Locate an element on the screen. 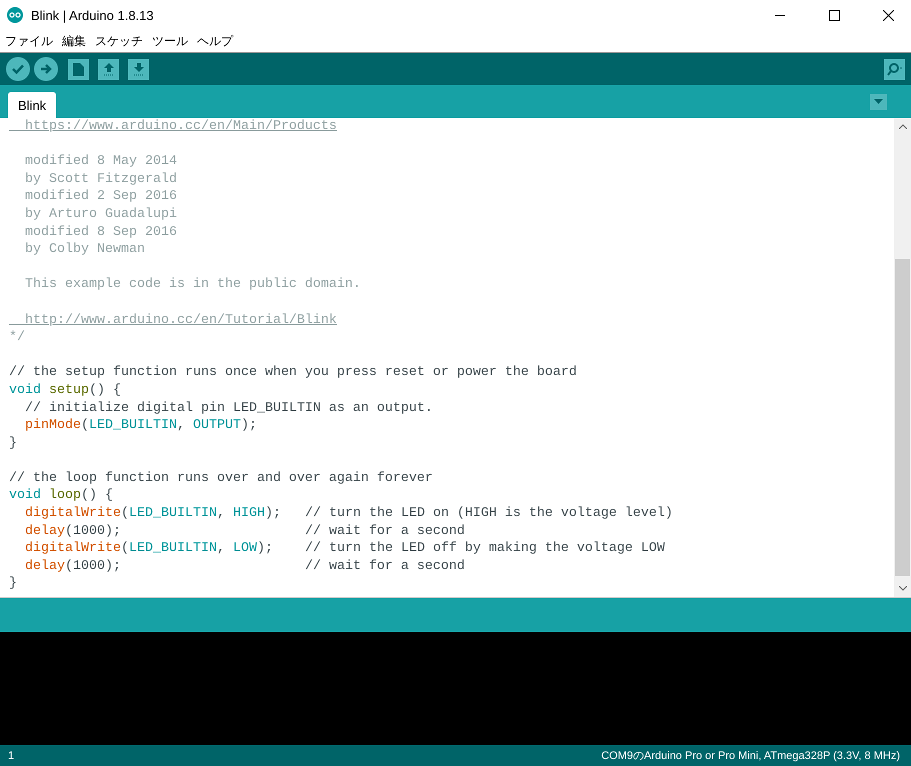 The width and height of the screenshot is (911, 766). menu-item: スケッチ is located at coordinates (119, 41).